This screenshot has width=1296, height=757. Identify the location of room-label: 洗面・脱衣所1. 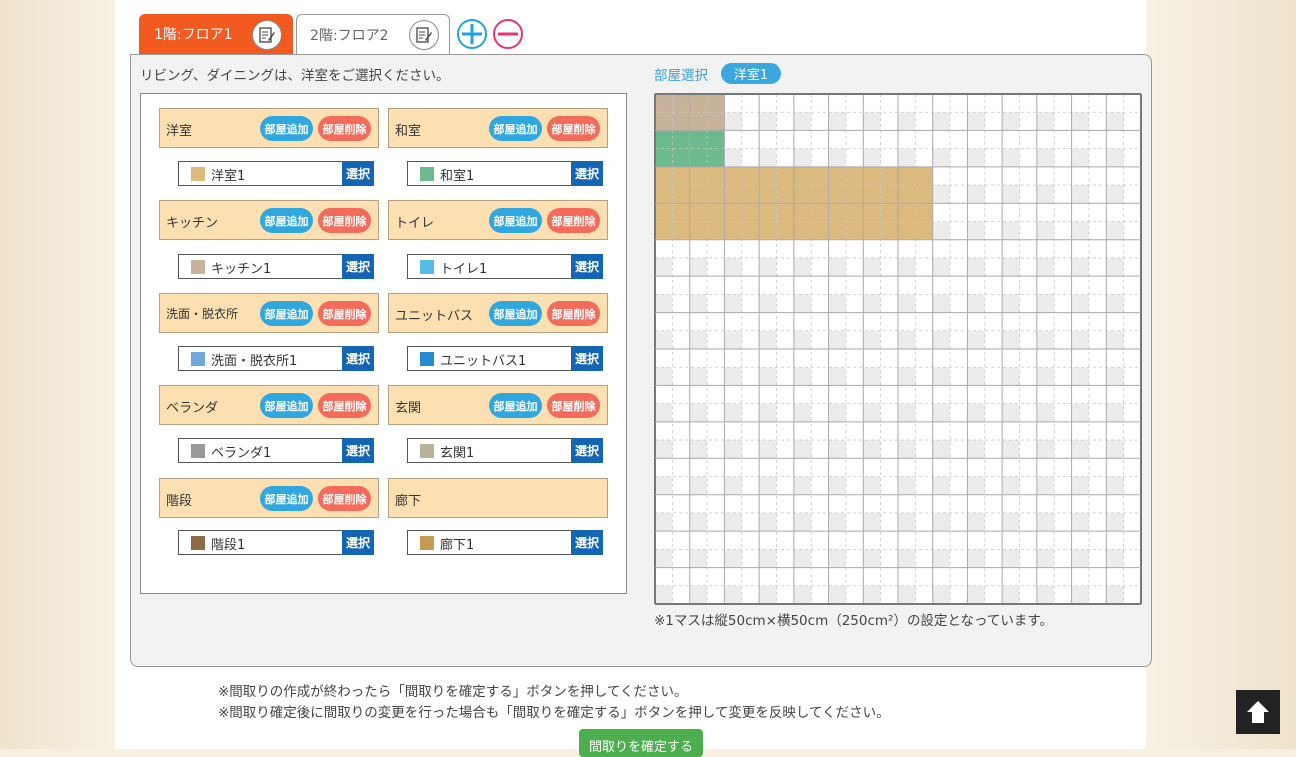
(254, 361).